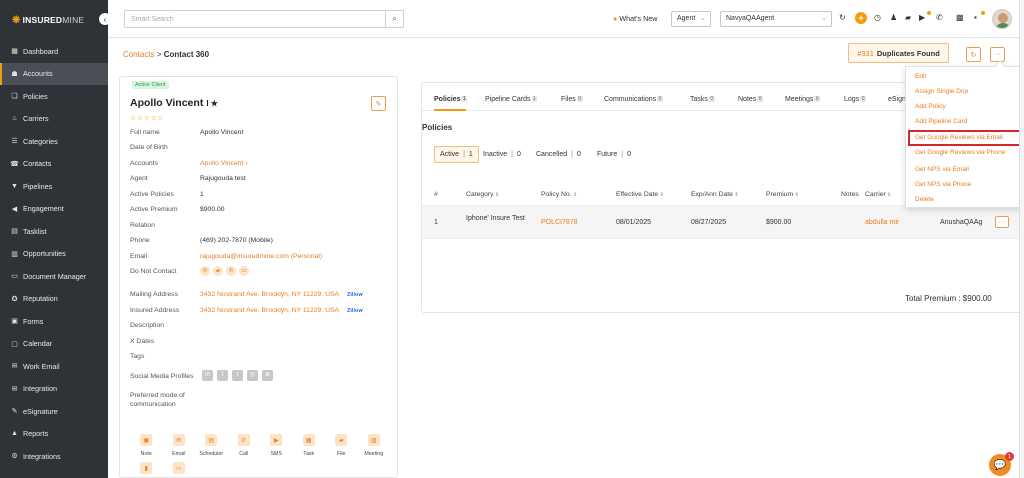 This screenshot has width=1024, height=478. What do you see at coordinates (267, 375) in the screenshot?
I see `web-icon: ⊕` at bounding box center [267, 375].